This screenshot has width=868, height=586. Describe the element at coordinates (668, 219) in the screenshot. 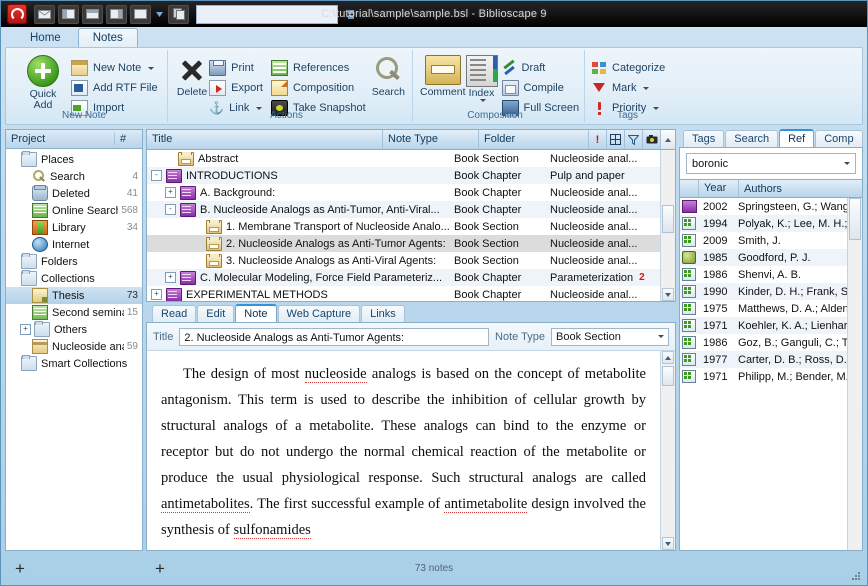

I see `scrollbar-thumb` at that location.